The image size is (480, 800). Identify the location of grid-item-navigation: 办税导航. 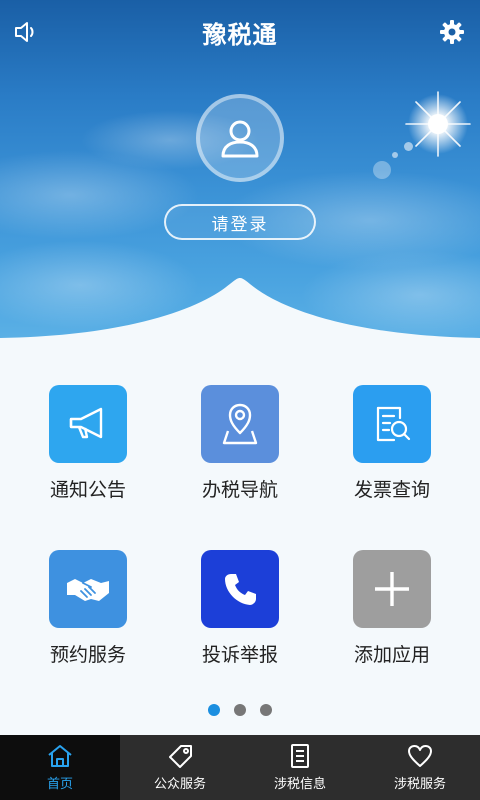
(240, 445).